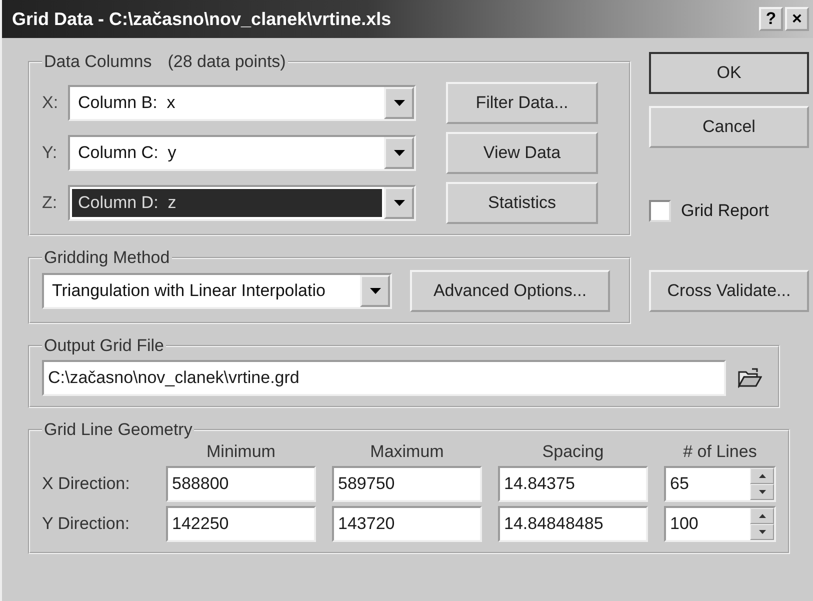  What do you see at coordinates (242, 203) in the screenshot?
I see `dropdown-field: Column D: z` at bounding box center [242, 203].